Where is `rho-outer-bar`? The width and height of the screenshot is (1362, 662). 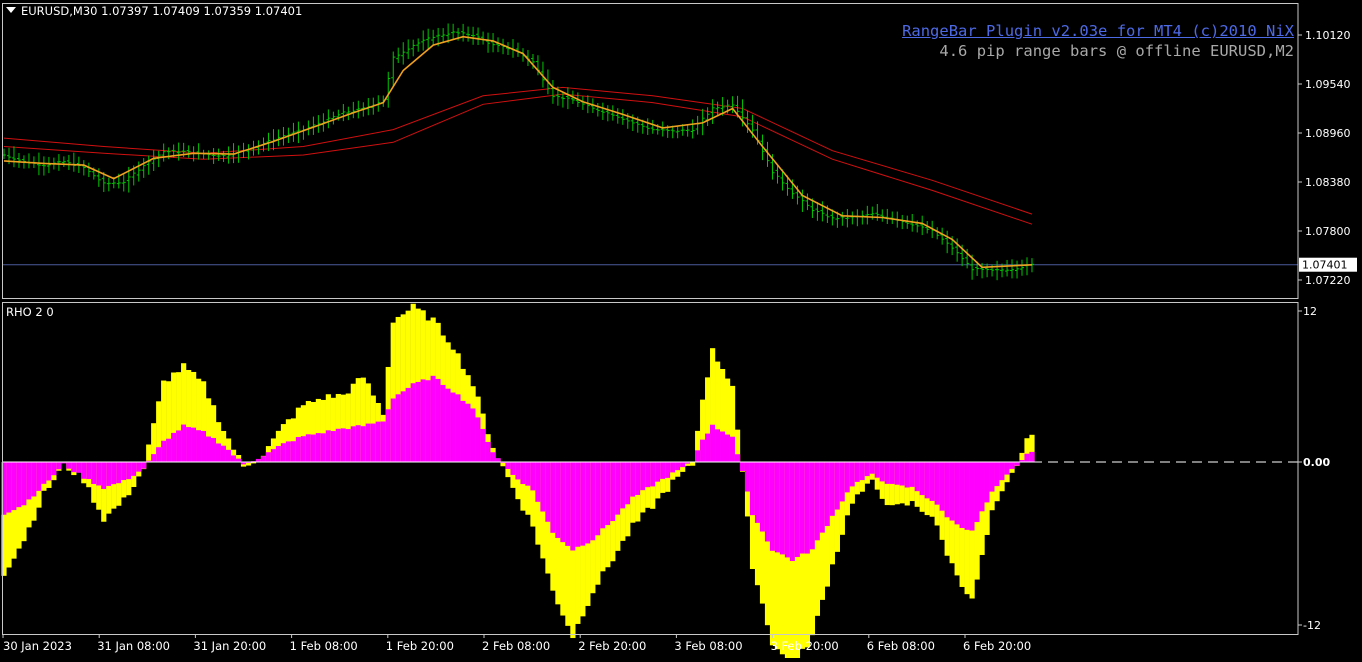 rho-outer-bar is located at coordinates (692, 464).